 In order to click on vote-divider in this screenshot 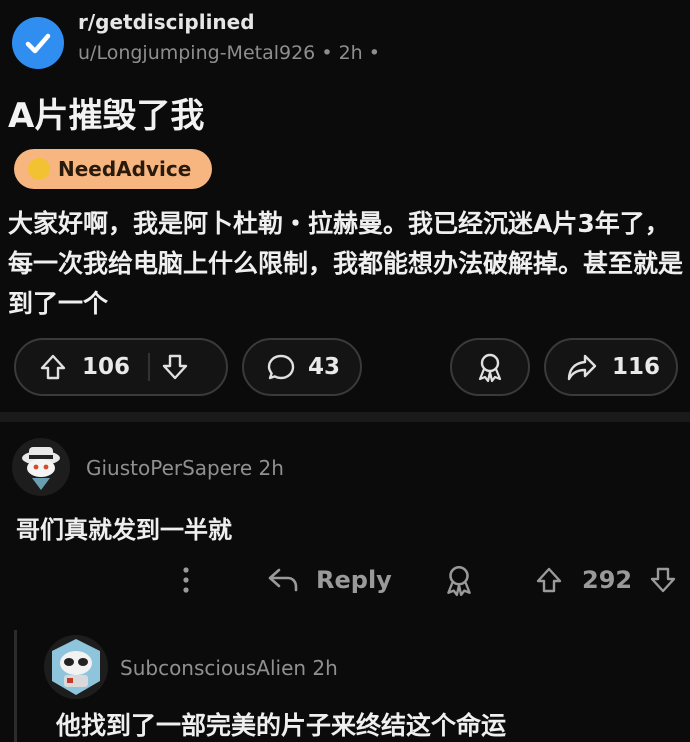, I will do `click(149, 367)`.